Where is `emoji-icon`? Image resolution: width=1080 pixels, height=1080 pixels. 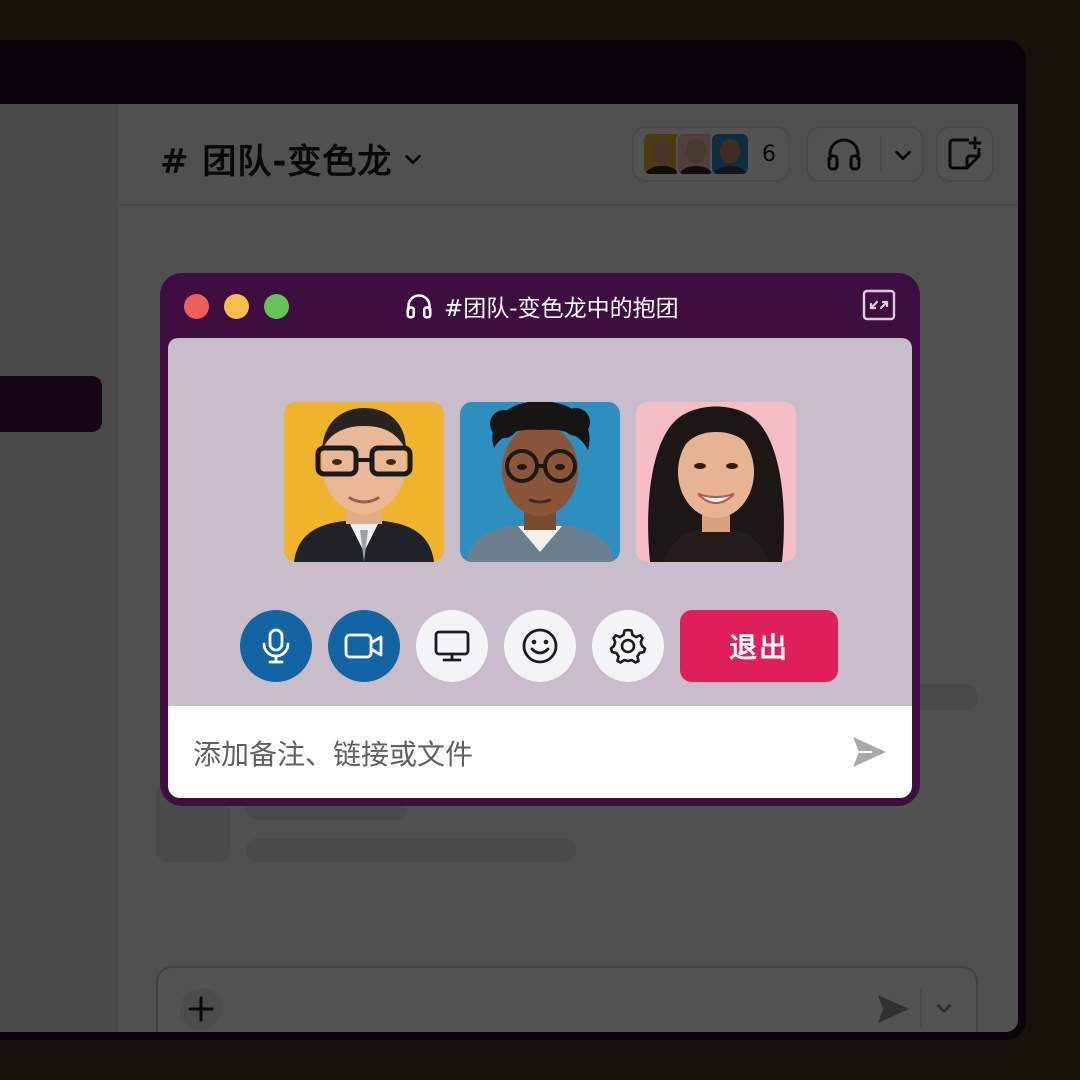 emoji-icon is located at coordinates (540, 646).